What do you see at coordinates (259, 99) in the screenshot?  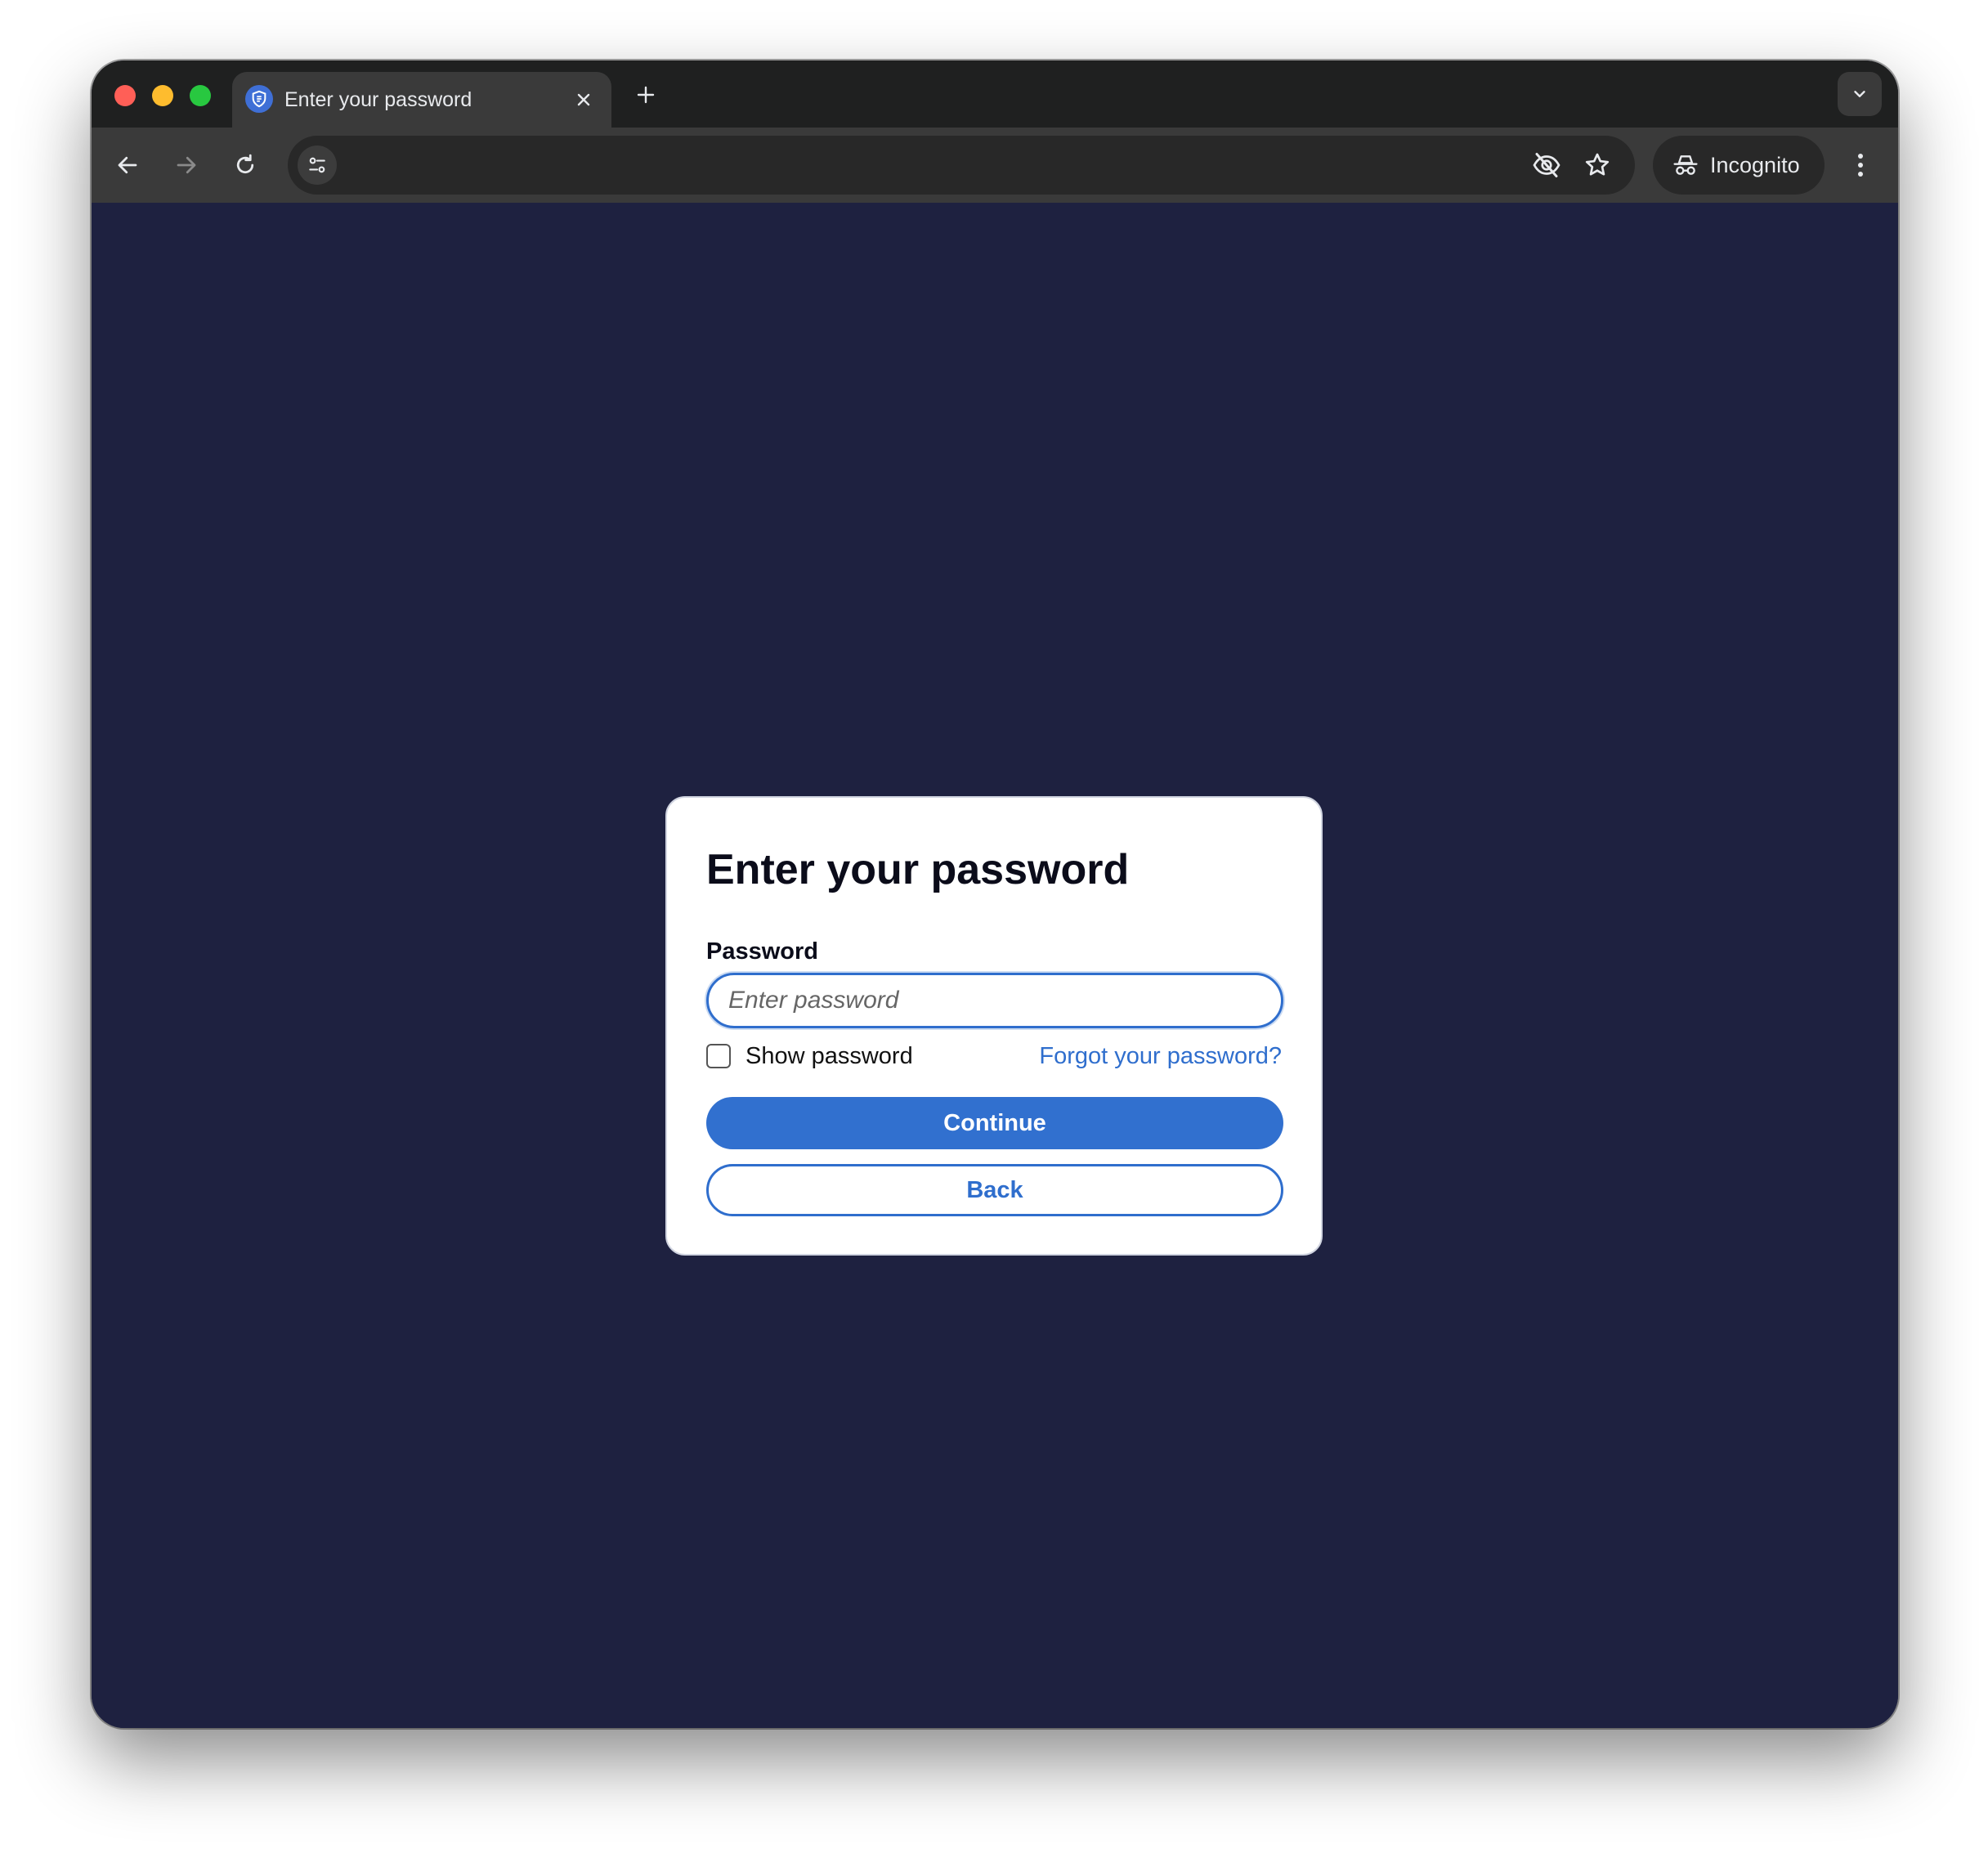 I see `shield-icon` at bounding box center [259, 99].